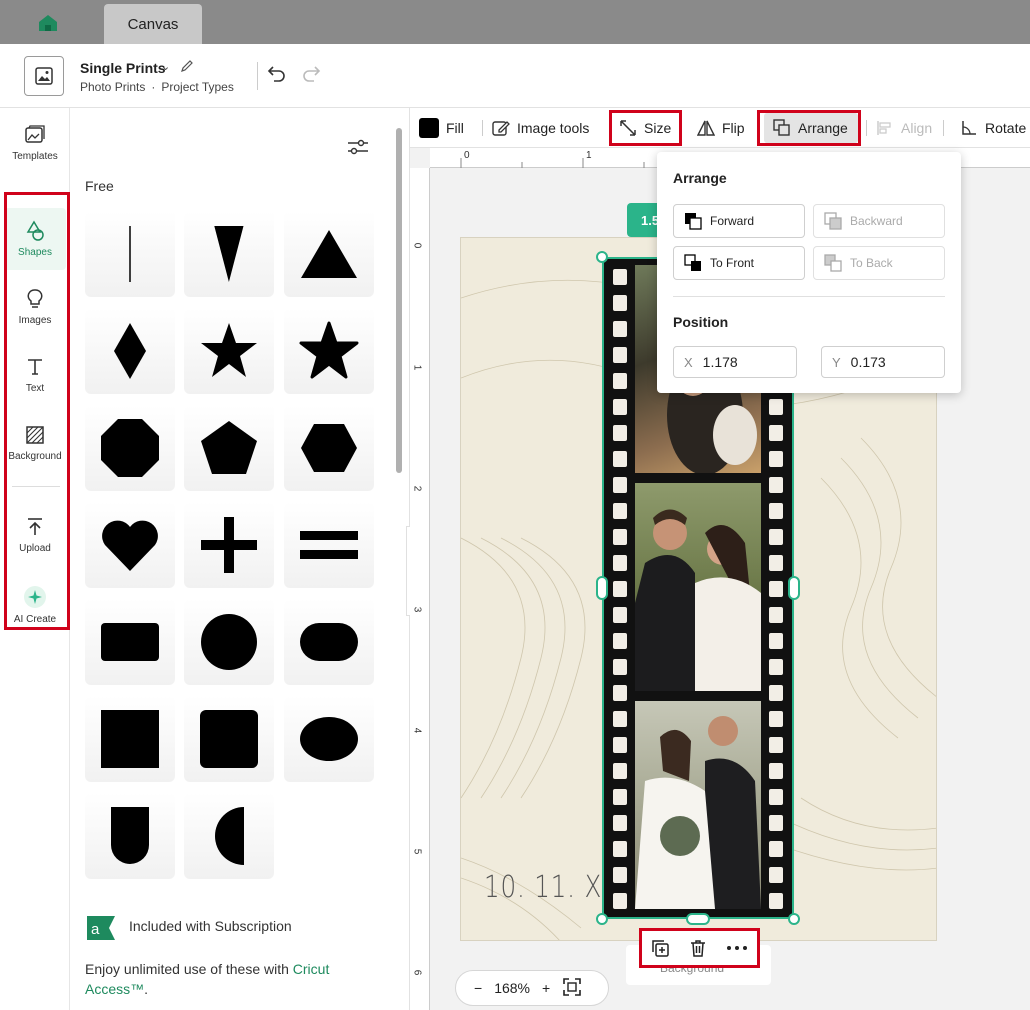 The image size is (1030, 1010). I want to click on more-options-button, so click(737, 950).